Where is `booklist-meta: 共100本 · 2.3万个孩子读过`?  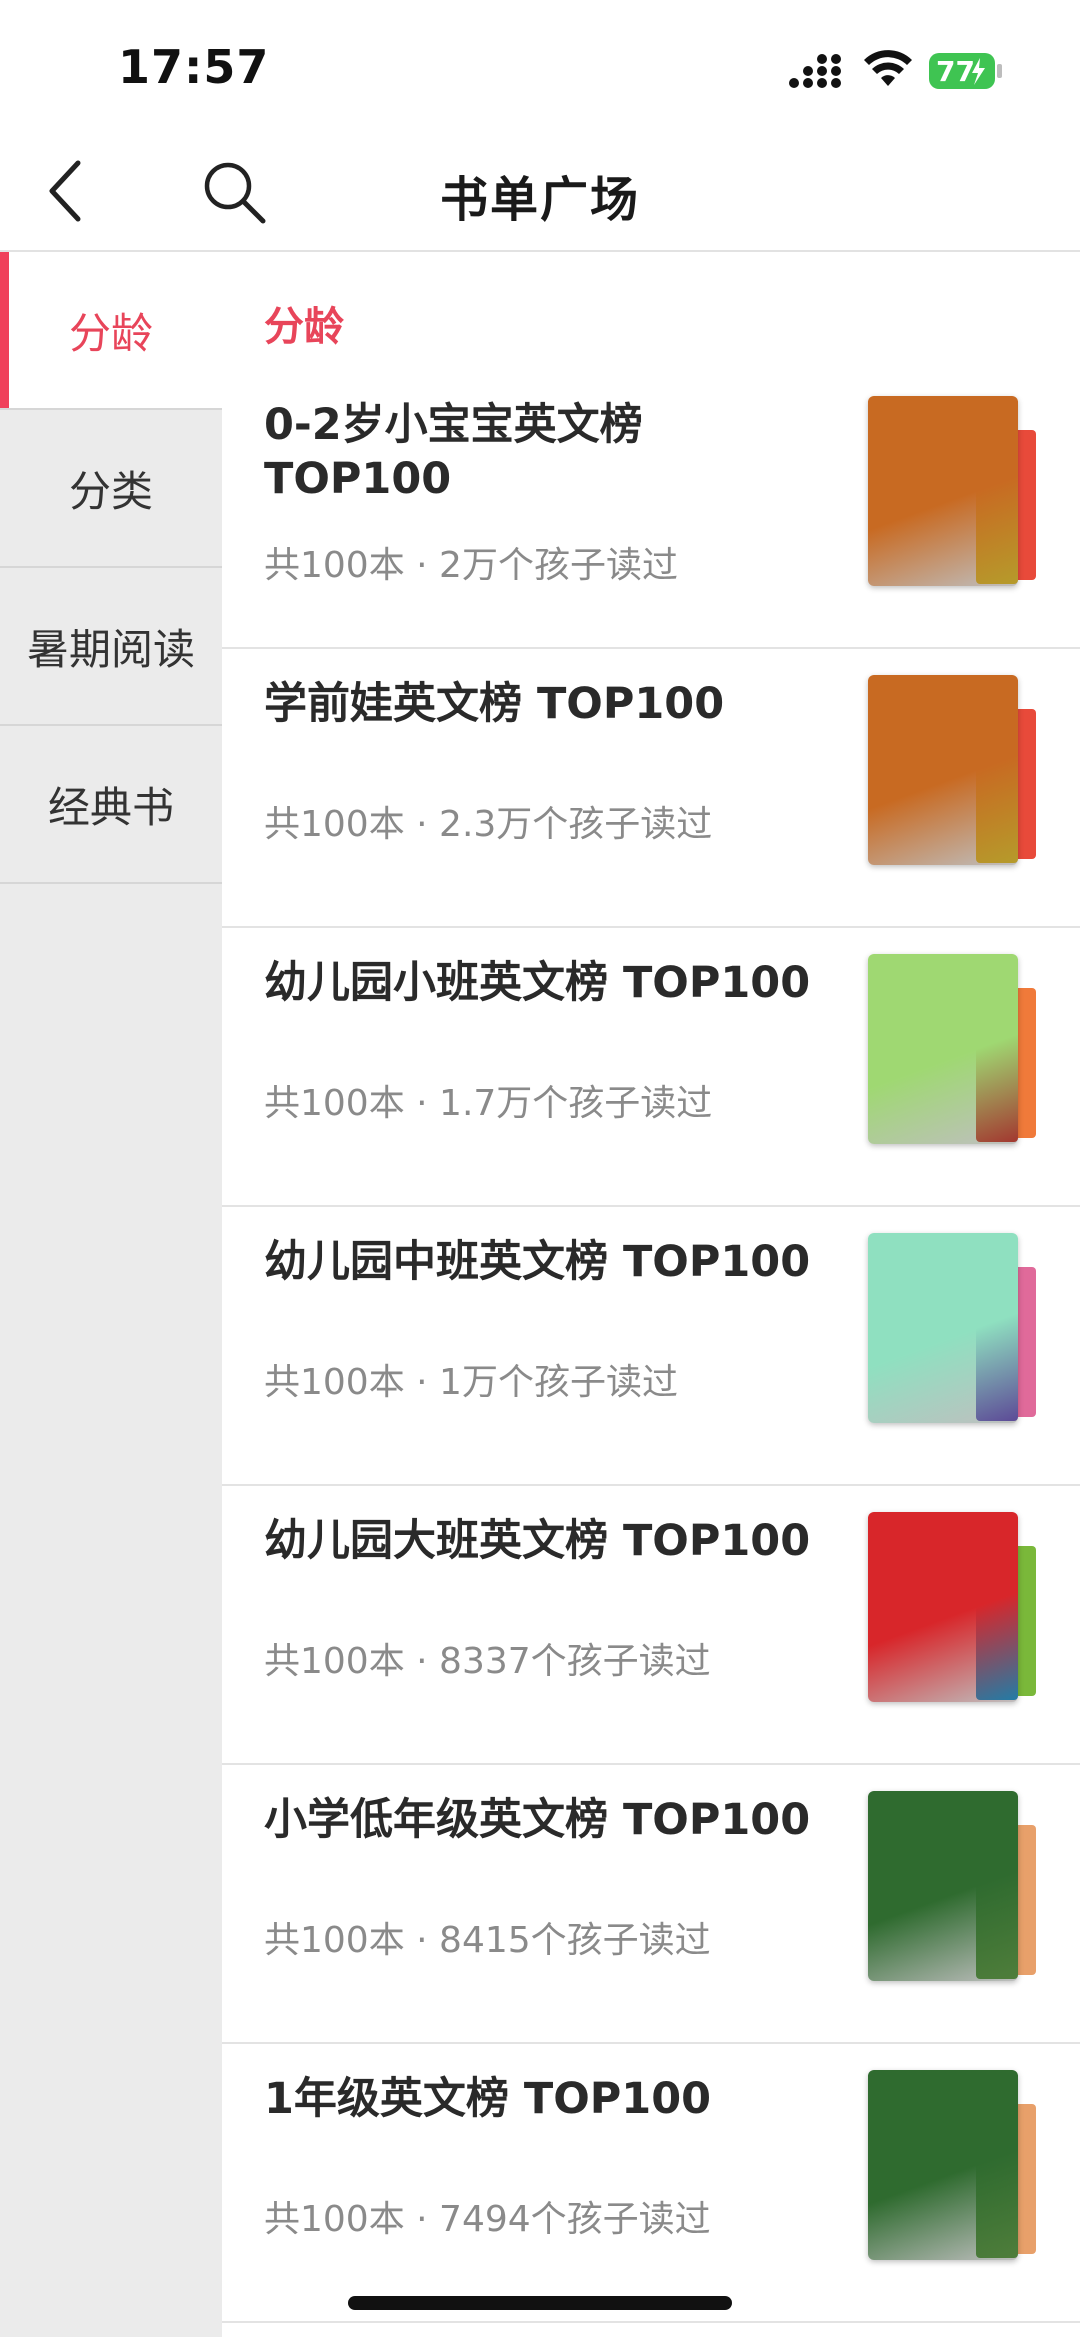
booklist-meta: 共100本 · 2.3万个孩子读过 is located at coordinates (488, 824).